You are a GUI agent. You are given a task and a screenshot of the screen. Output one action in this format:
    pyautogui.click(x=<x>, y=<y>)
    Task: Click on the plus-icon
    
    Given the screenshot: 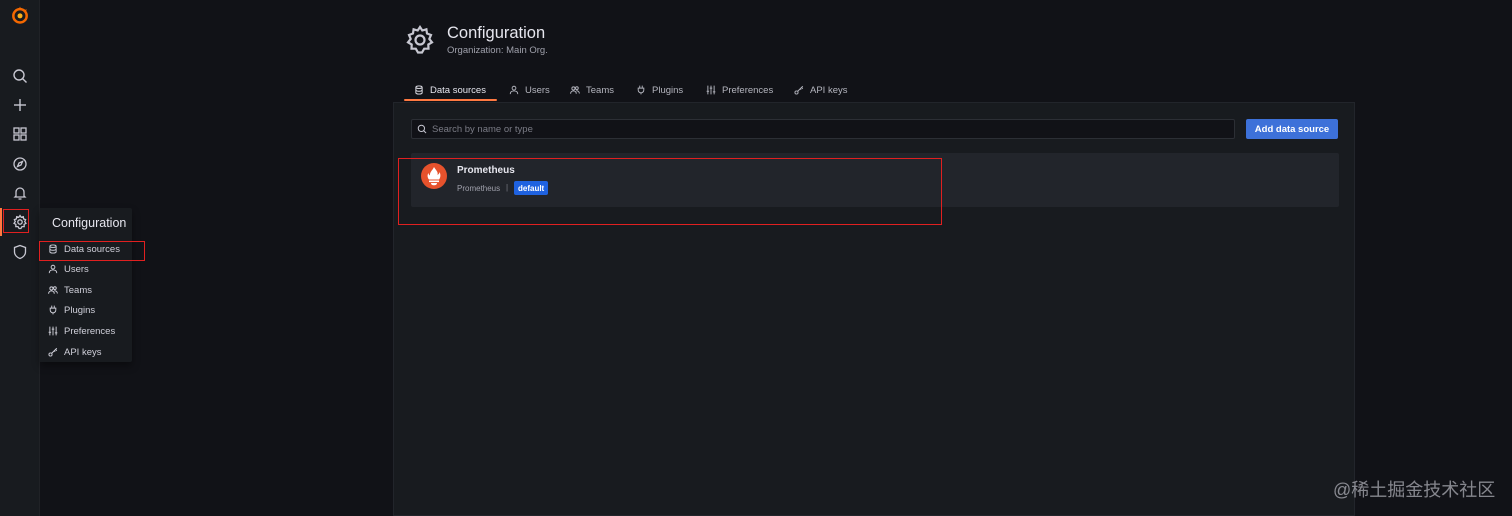 What is the action you would take?
    pyautogui.click(x=20, y=105)
    